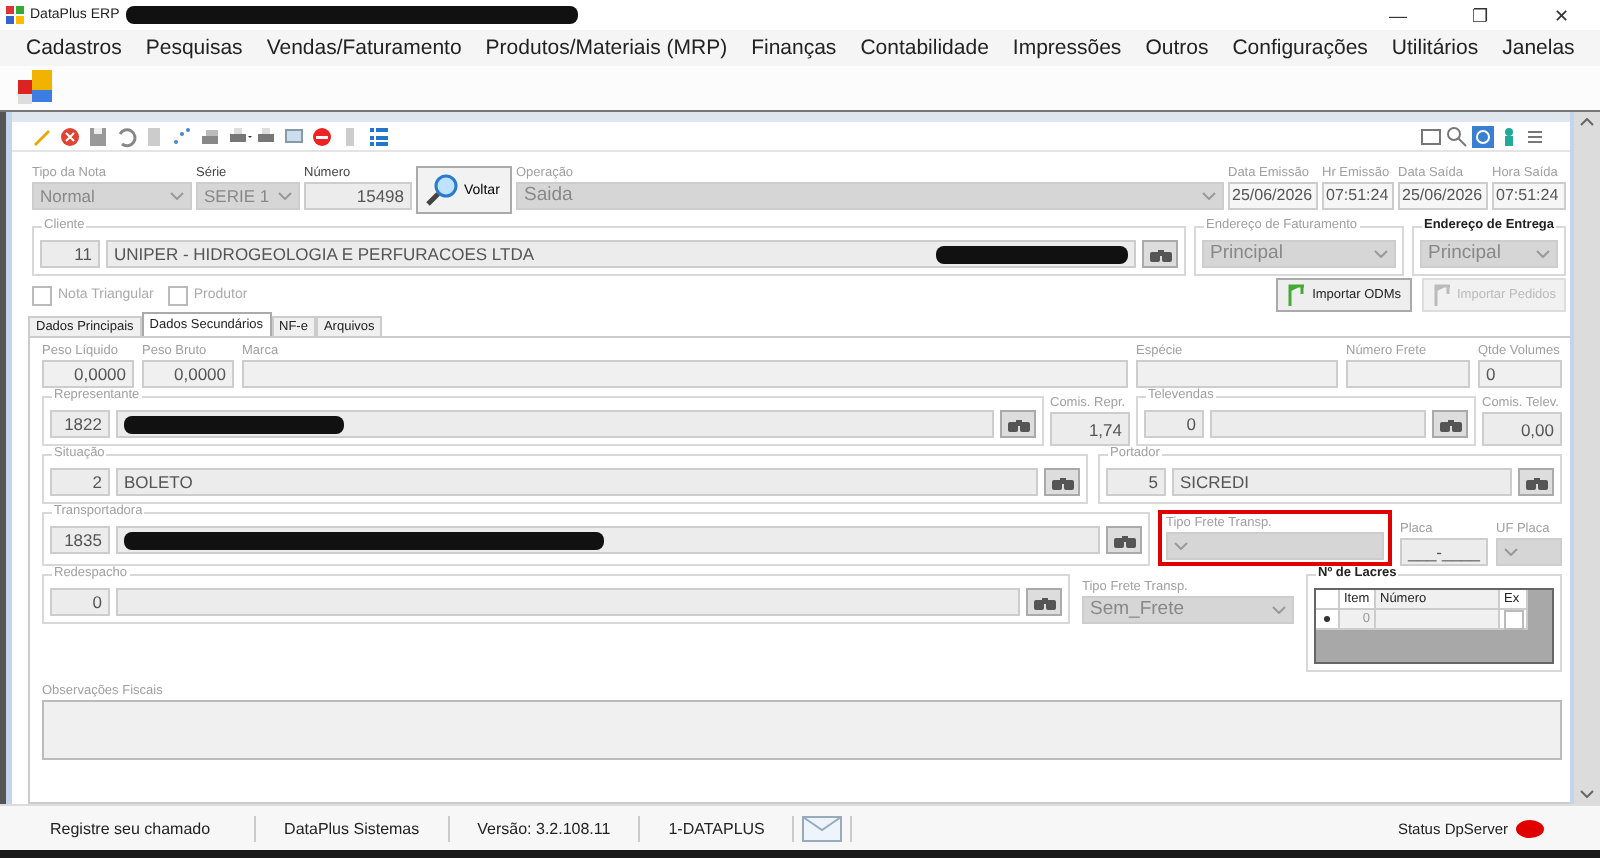 The width and height of the screenshot is (1600, 858). I want to click on scrollbar, so click(1585, 458).